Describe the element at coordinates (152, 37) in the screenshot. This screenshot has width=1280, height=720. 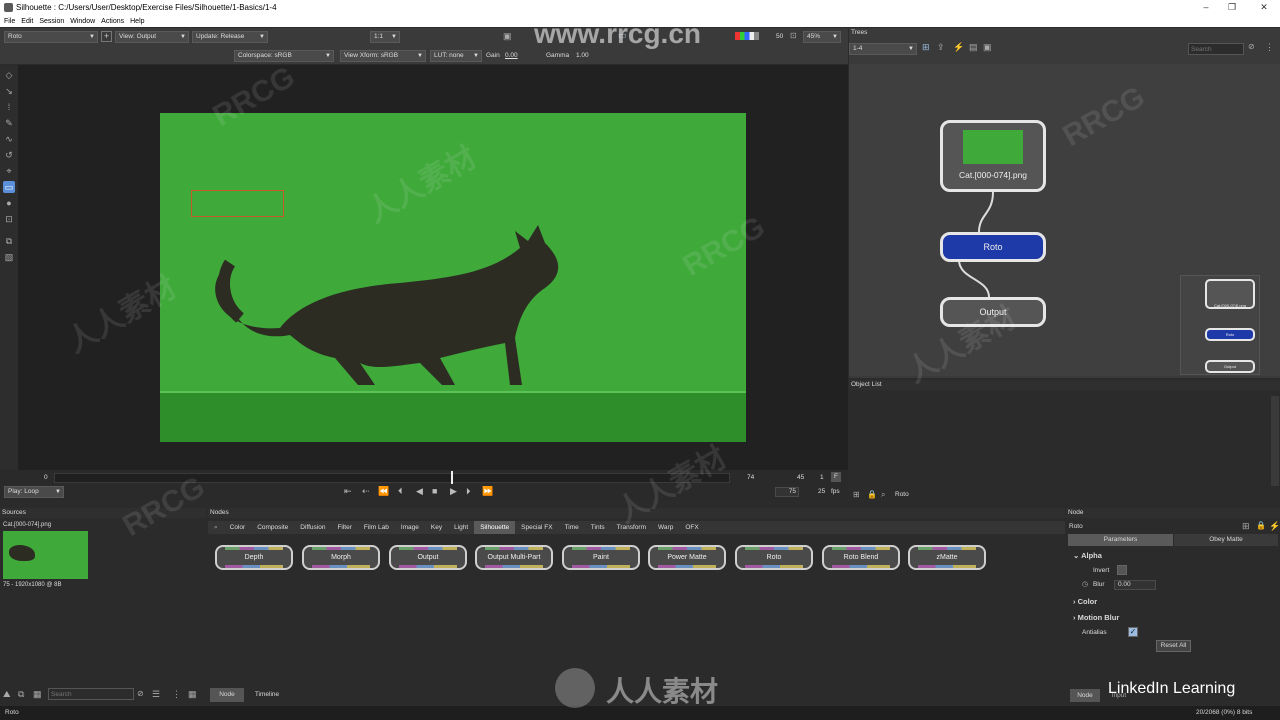
I see `view-dropdown: View: Output ▼` at that location.